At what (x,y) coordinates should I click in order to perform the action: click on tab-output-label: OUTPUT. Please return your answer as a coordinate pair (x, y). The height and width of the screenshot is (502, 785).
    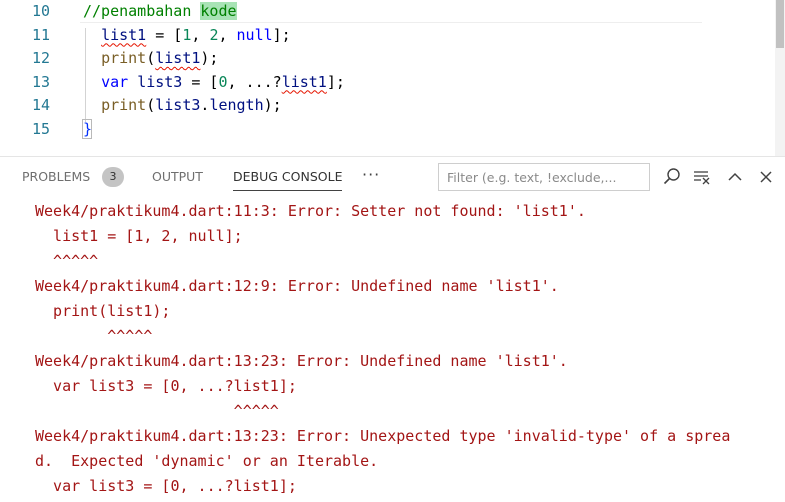
    Looking at the image, I should click on (177, 176).